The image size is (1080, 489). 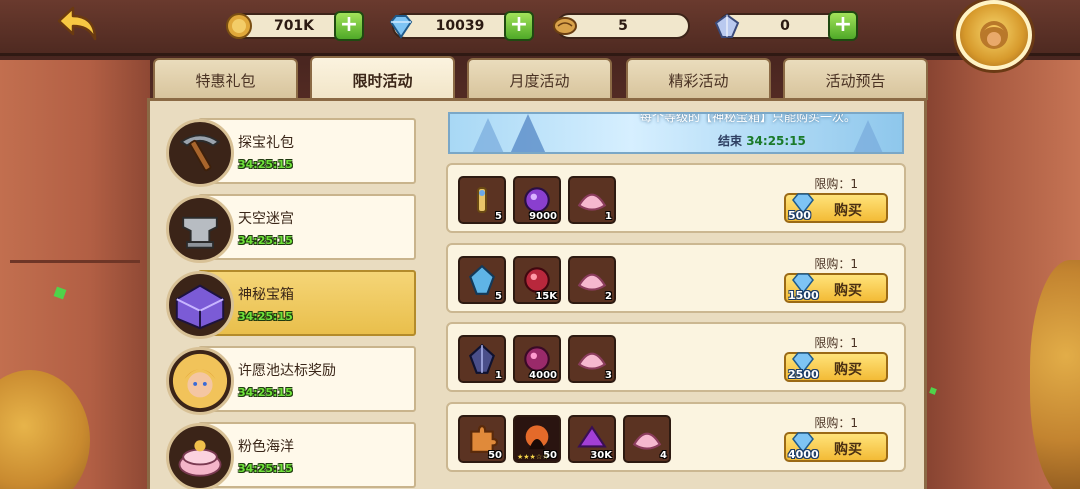 I want to click on event-name: 许愿池达标奖励, so click(x=287, y=371).